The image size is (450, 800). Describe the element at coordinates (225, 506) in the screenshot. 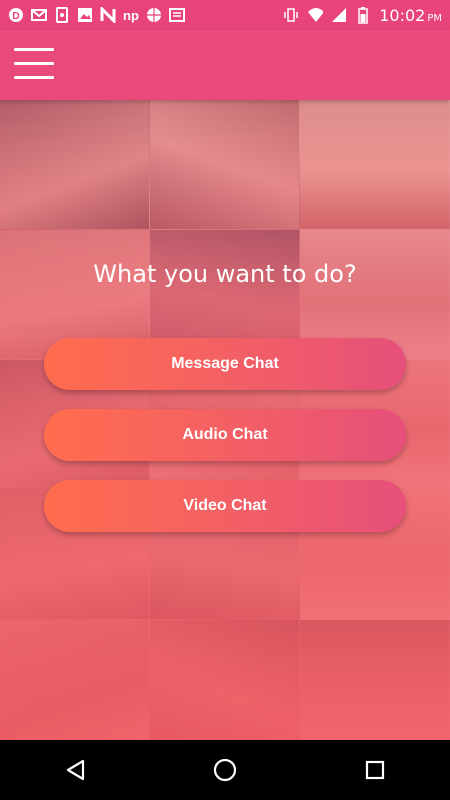

I see `video-chat-button: Video Chat` at that location.